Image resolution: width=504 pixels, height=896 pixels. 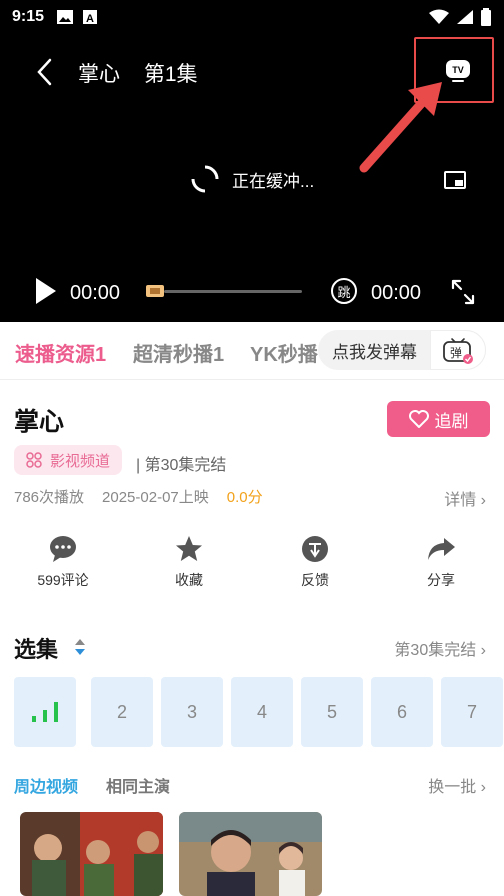 I want to click on text-a-icon: A, so click(x=90, y=17).